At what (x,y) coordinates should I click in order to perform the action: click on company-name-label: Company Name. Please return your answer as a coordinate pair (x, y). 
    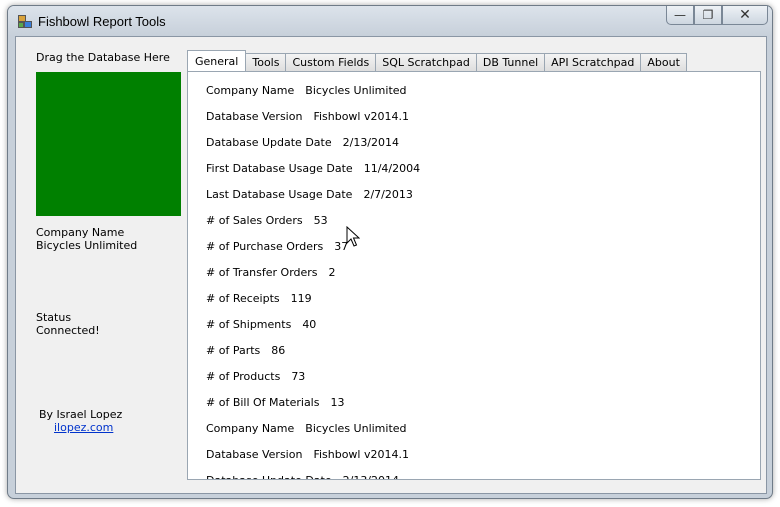
    Looking at the image, I should click on (80, 232).